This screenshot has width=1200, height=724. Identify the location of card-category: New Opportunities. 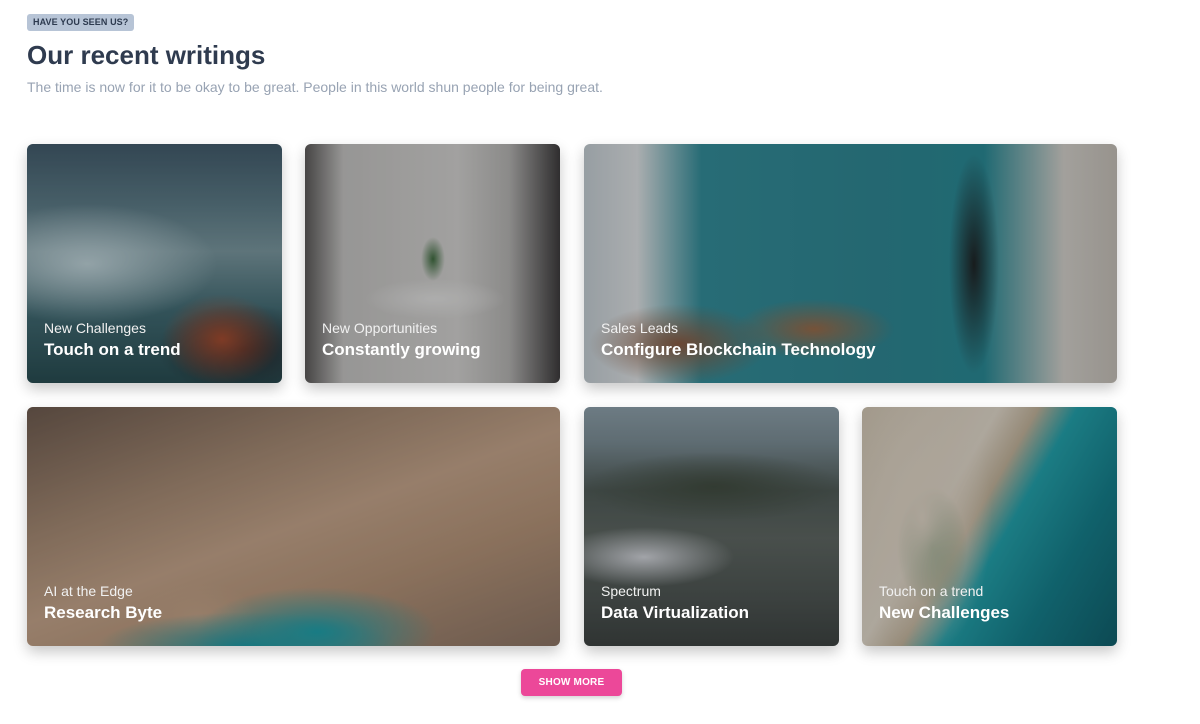
(380, 328).